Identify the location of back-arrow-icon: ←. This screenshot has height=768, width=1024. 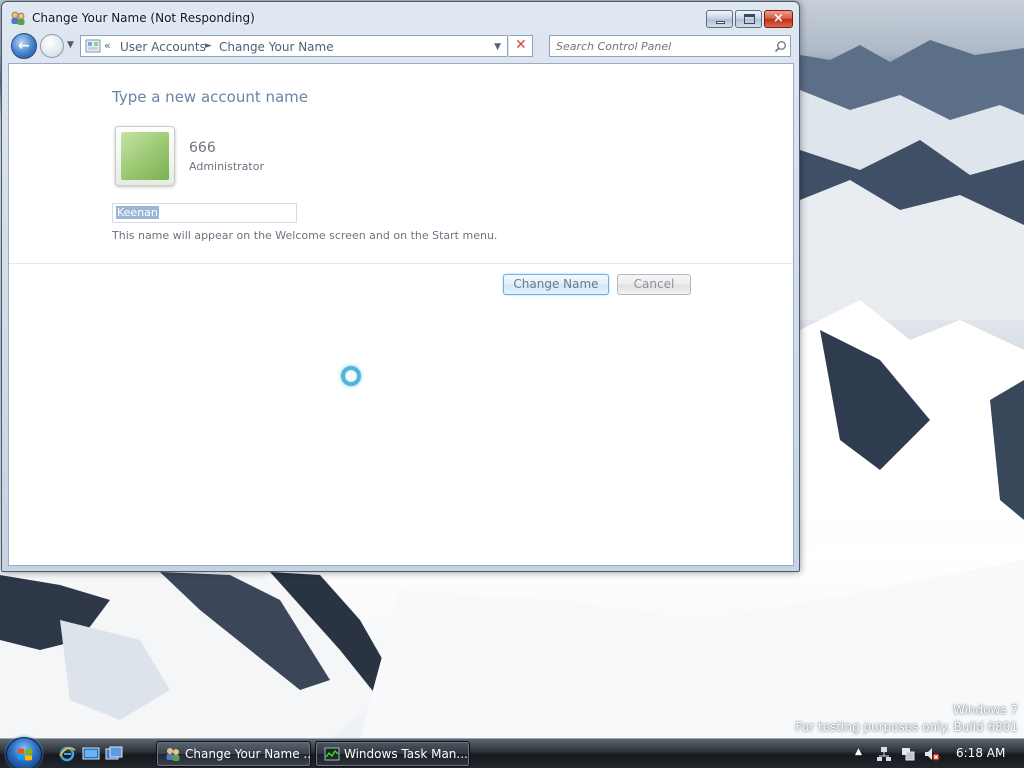
(24, 46).